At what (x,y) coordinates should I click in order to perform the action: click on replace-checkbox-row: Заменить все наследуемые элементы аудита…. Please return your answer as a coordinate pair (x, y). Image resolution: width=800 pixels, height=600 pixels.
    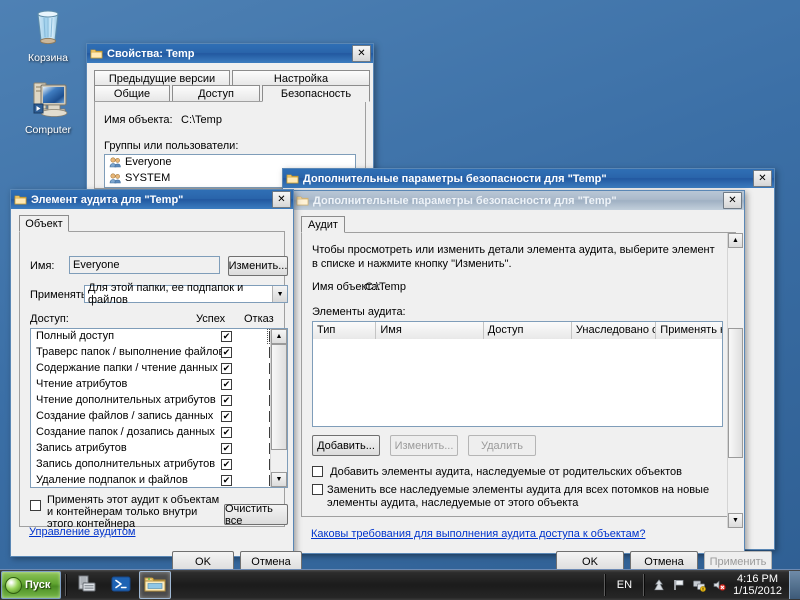
    Looking at the image, I should click on (516, 497).